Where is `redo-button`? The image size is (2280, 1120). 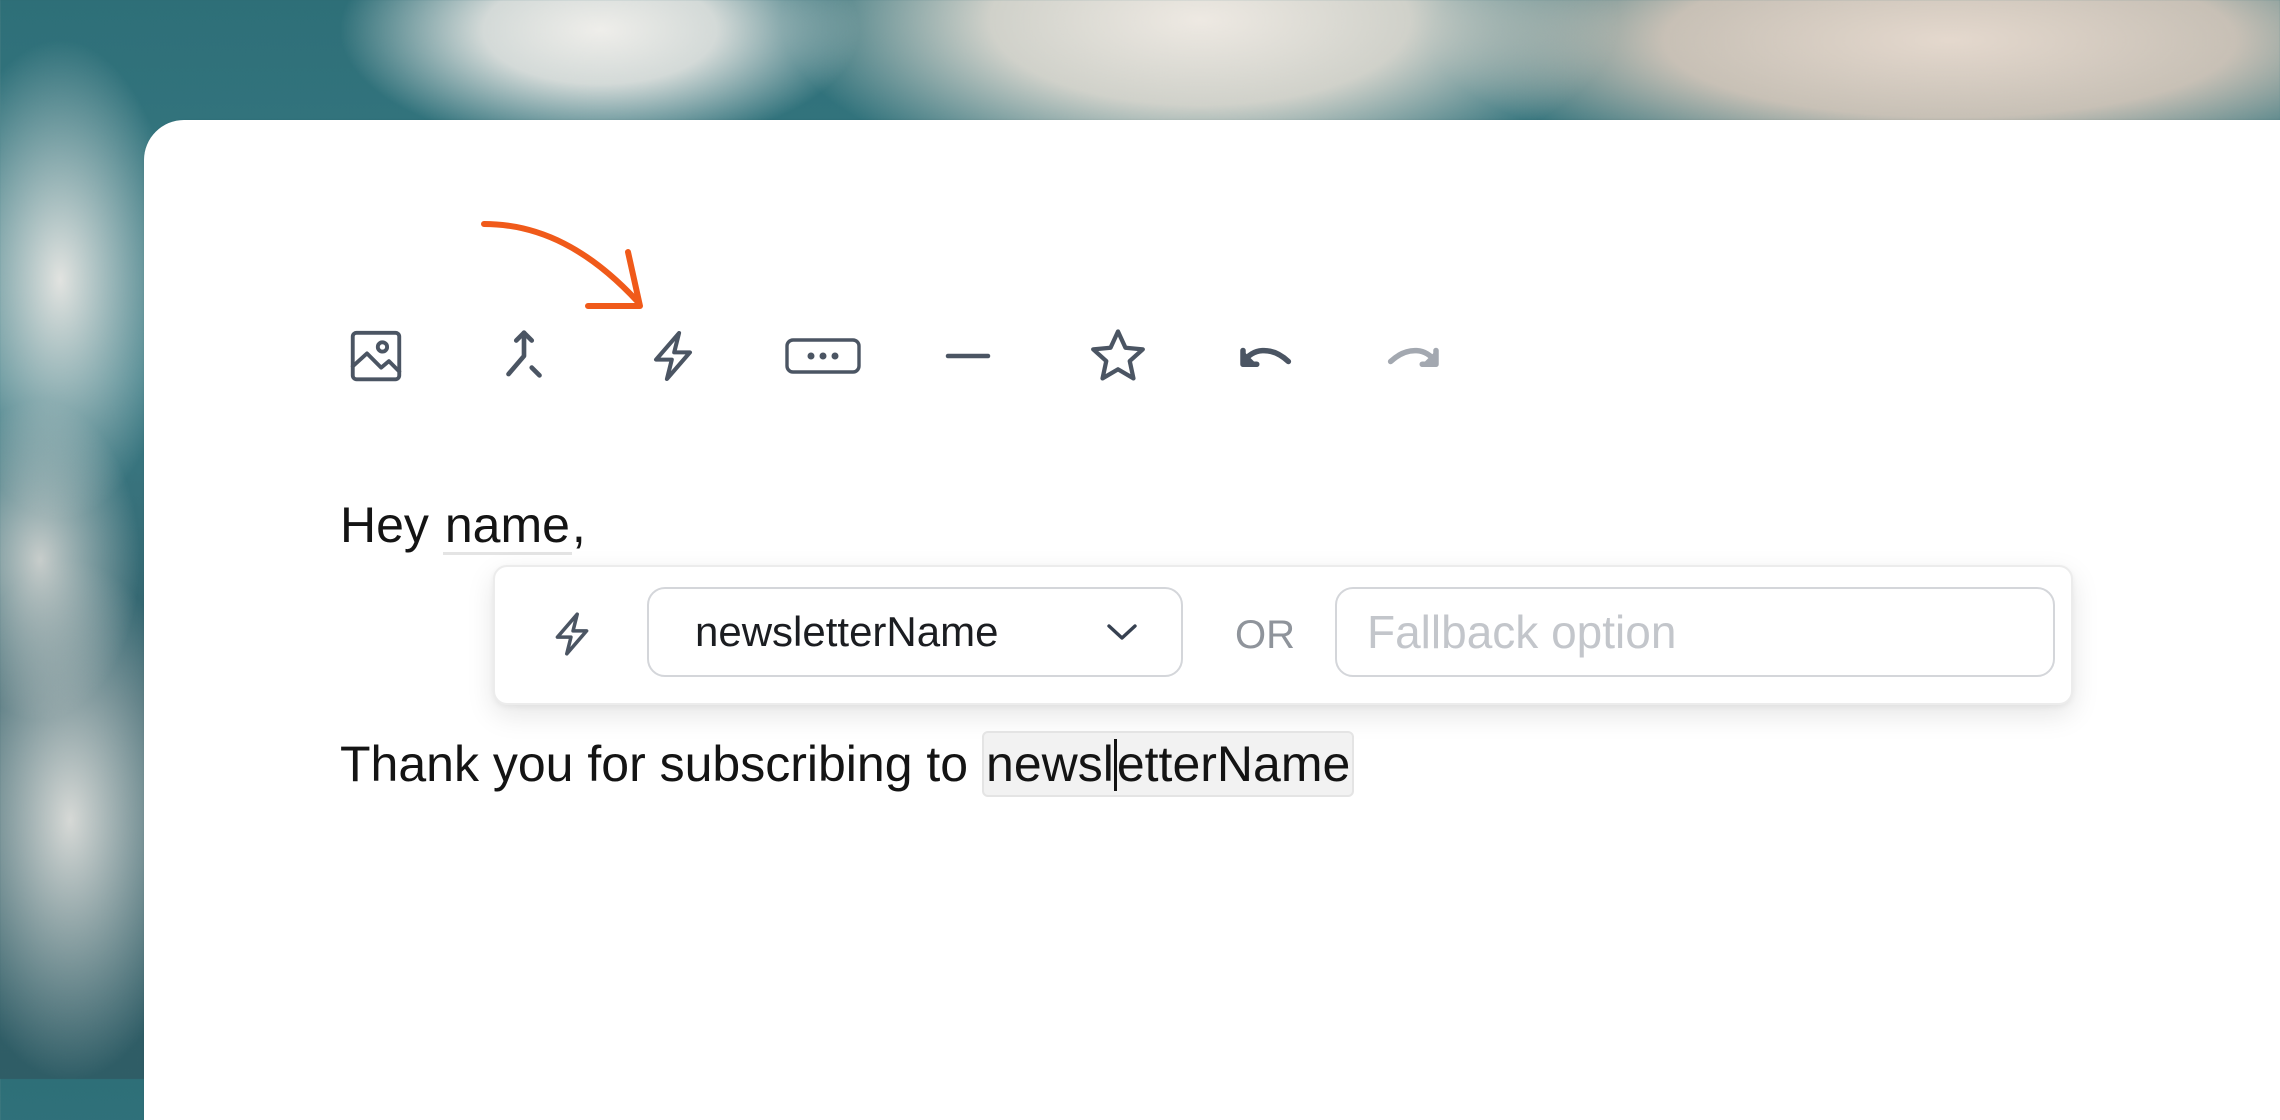 redo-button is located at coordinates (1414, 356).